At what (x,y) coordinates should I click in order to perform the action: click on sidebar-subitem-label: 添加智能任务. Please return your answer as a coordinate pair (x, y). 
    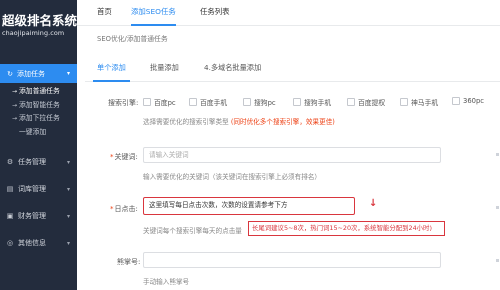
    Looking at the image, I should click on (39, 104).